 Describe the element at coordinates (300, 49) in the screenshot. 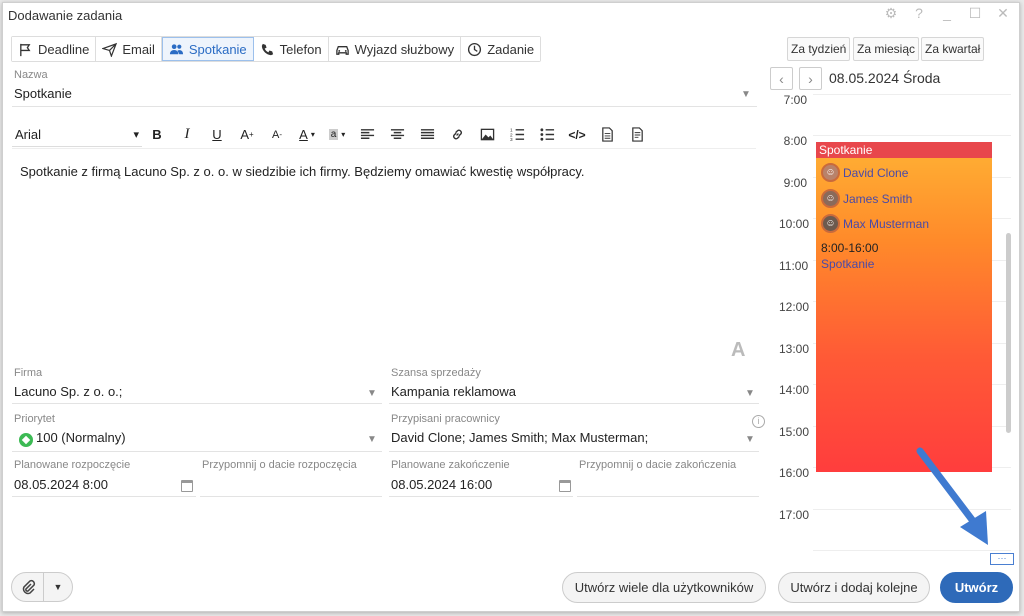

I see `type-label: Telefon` at that location.